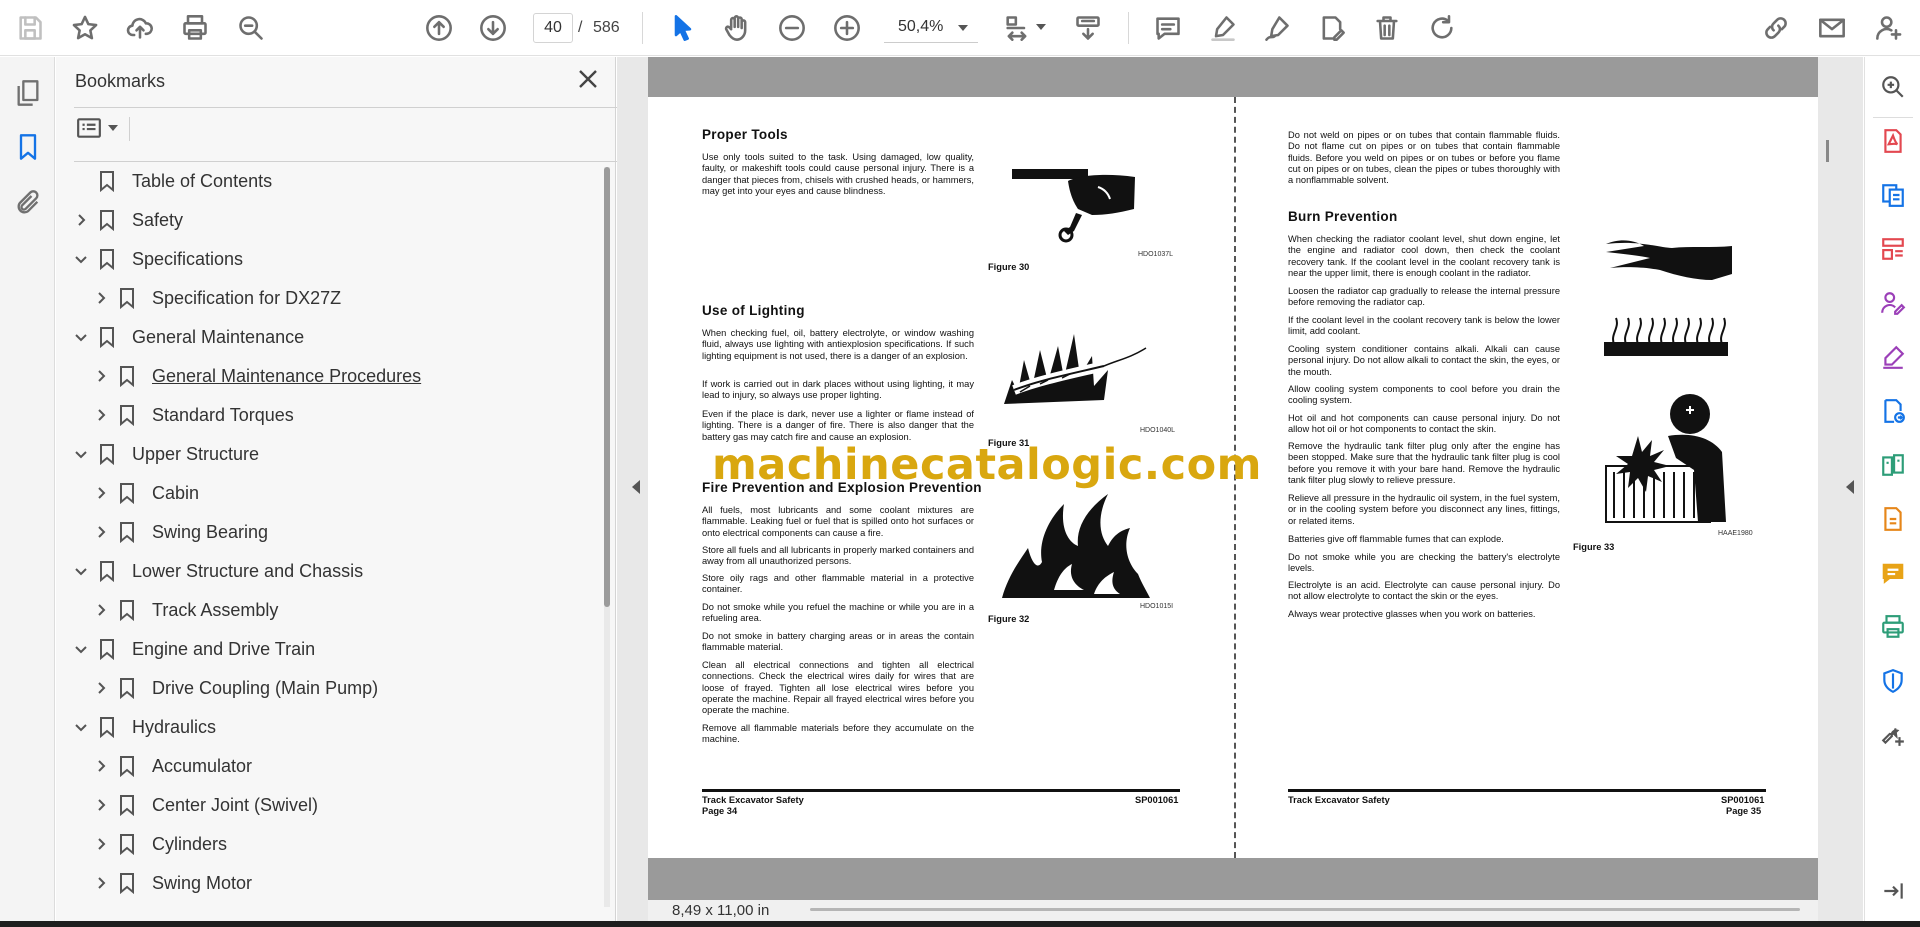 This screenshot has height=927, width=1920. I want to click on collapse-left-panel-icon, so click(636, 487).